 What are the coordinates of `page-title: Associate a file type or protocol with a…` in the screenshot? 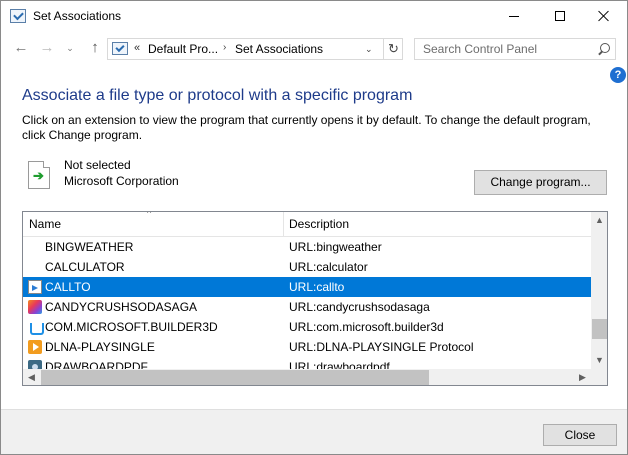 It's located at (217, 95).